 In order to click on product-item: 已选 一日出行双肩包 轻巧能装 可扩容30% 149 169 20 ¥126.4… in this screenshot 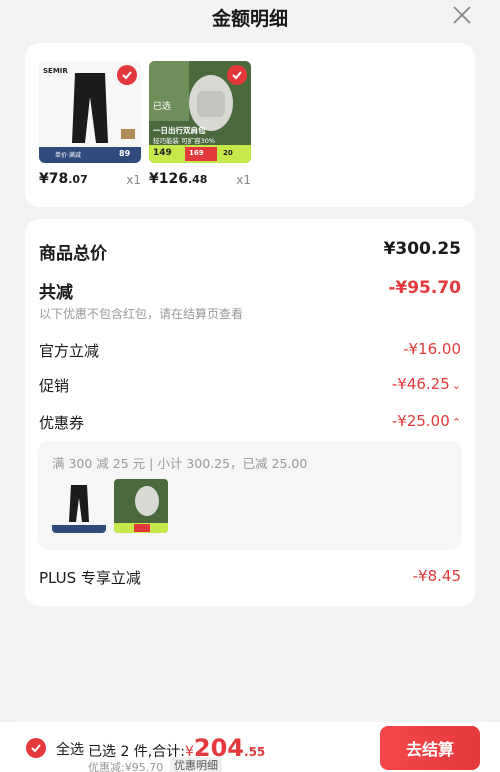, I will do `click(200, 127)`.